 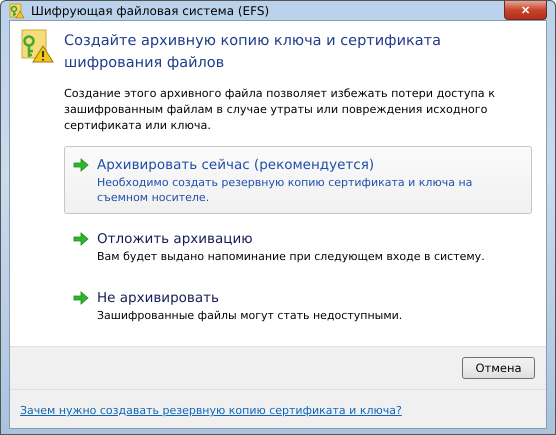 What do you see at coordinates (280, 110) in the screenshot?
I see `description-text: Создание этого архивного файла позволяет избежать потери доступа к зашифрованным файлам в случае утраты или повреждения исходного сертификата или ключа.` at bounding box center [280, 110].